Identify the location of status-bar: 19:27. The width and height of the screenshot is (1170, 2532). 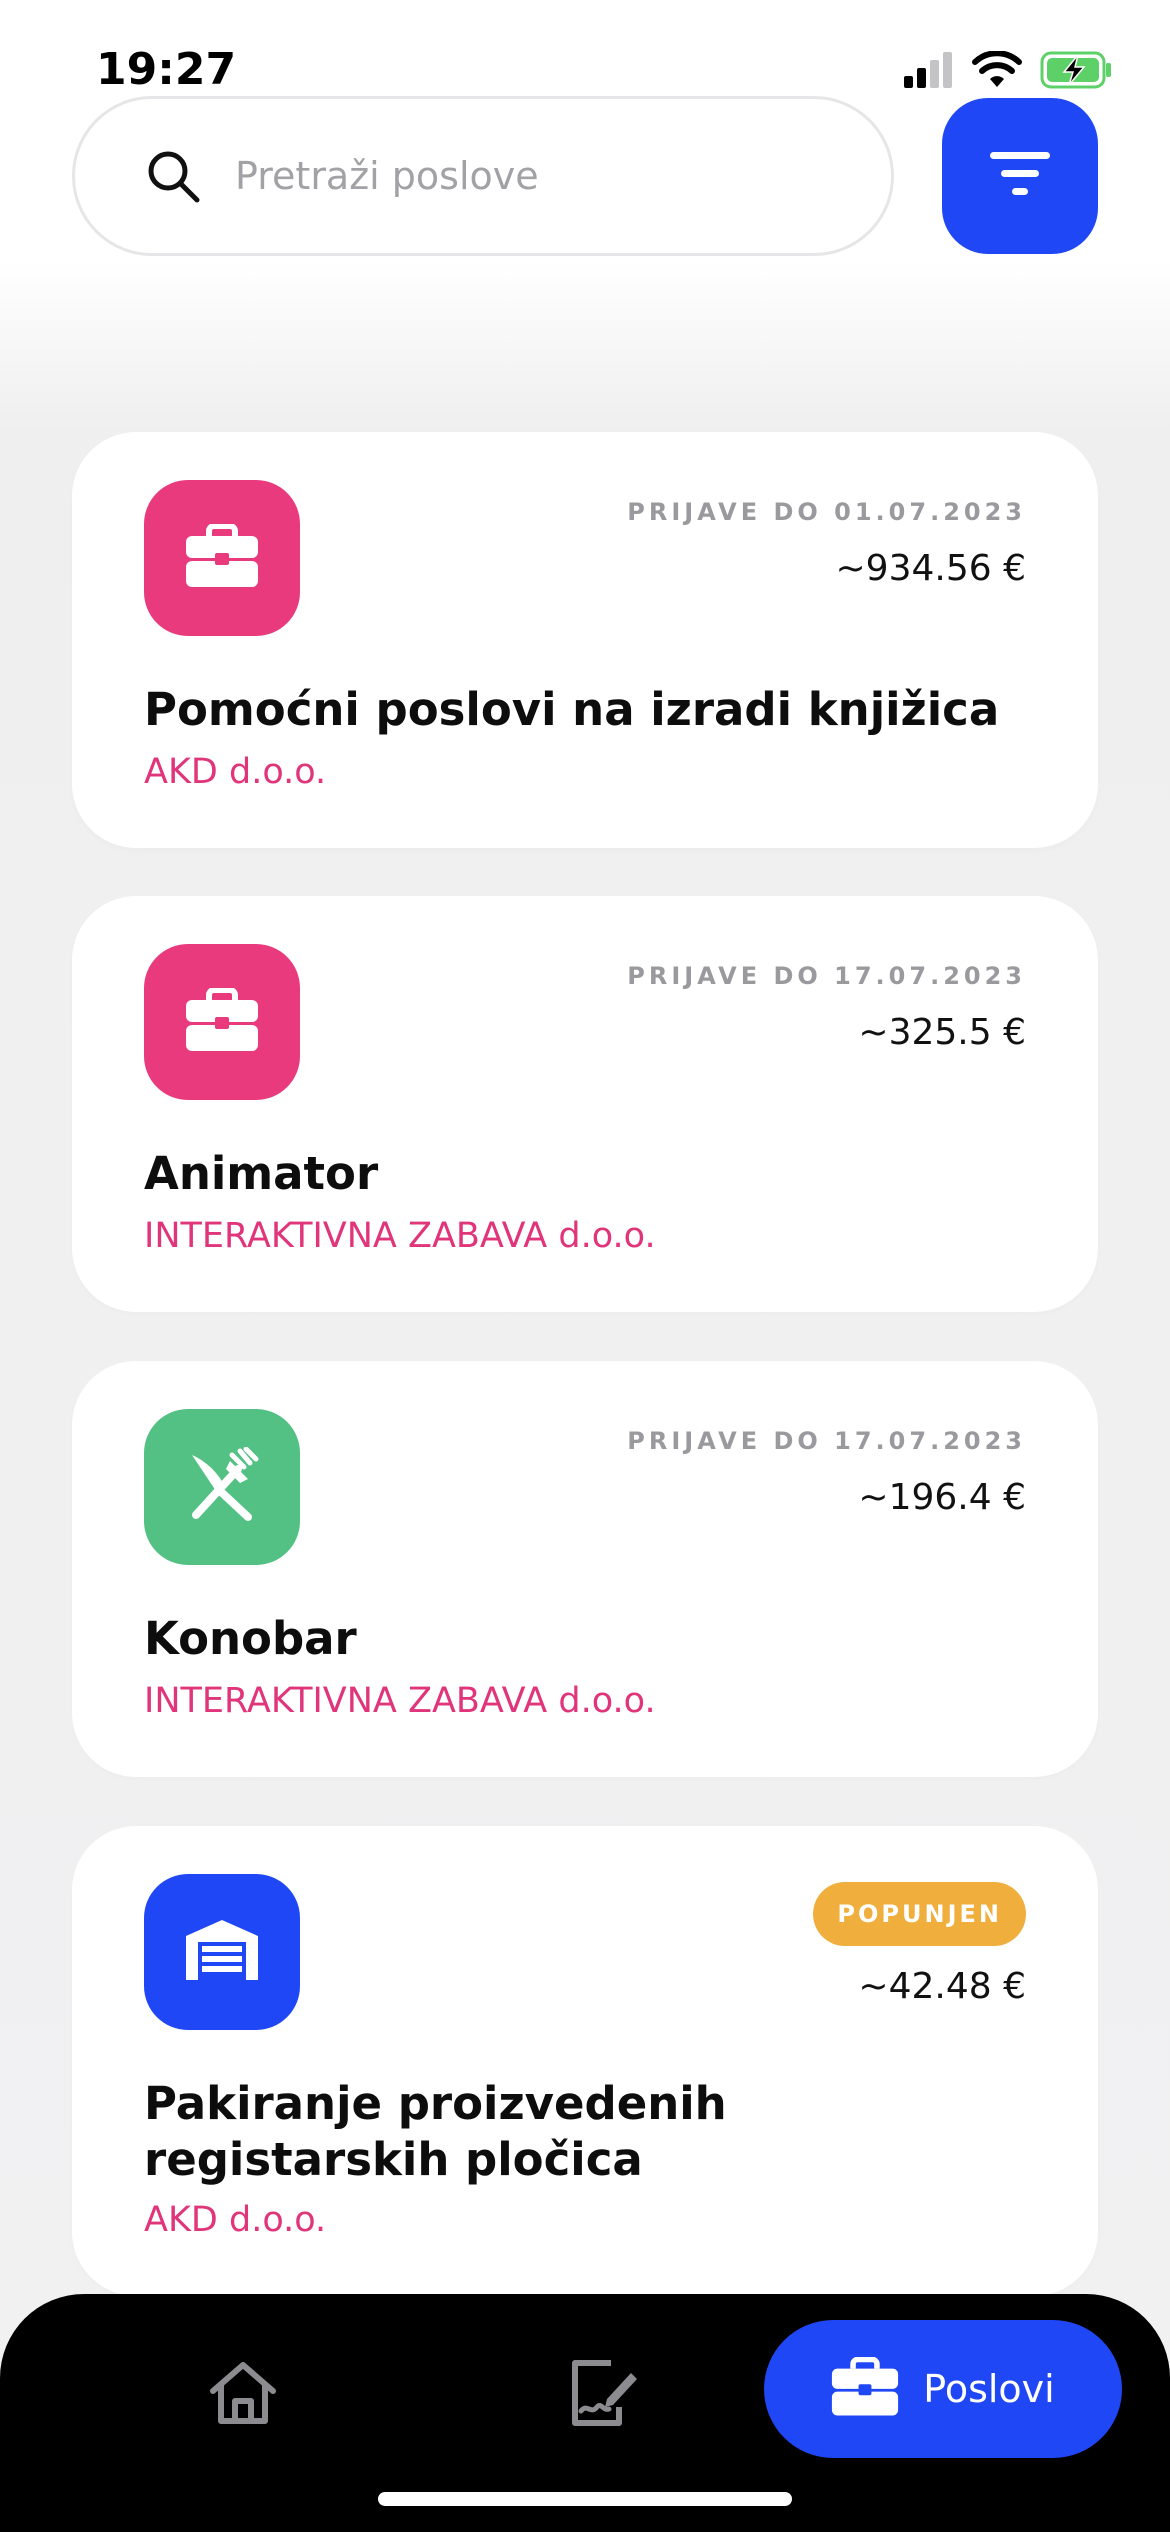
(585, 50).